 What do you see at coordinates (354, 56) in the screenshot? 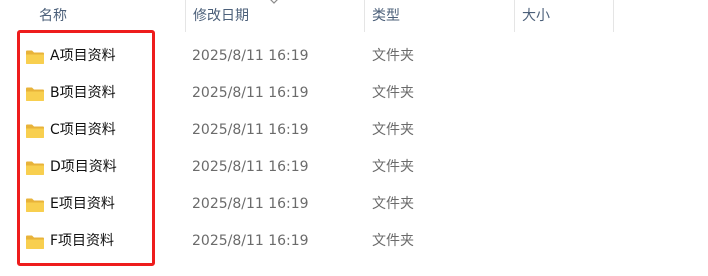
I see `list-item: A项目资料 2025/8/11 16:19 文件夹` at bounding box center [354, 56].